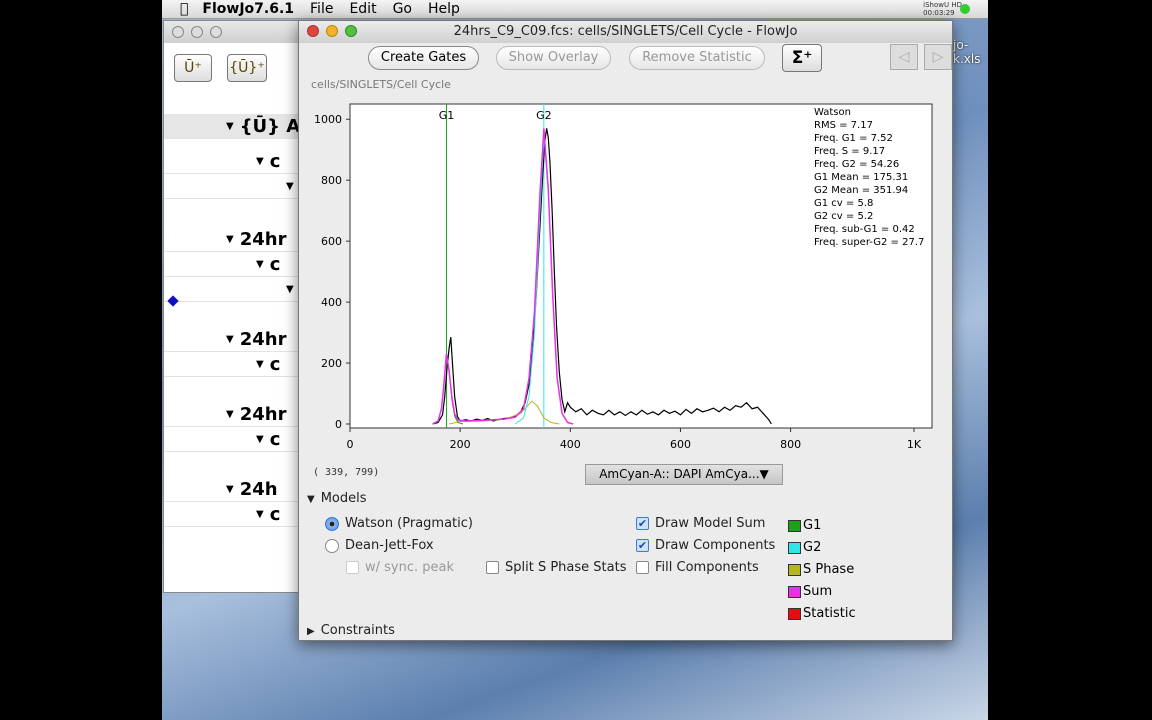 The width and height of the screenshot is (1152, 720). I want to click on x-tick-label: 0, so click(350, 444).